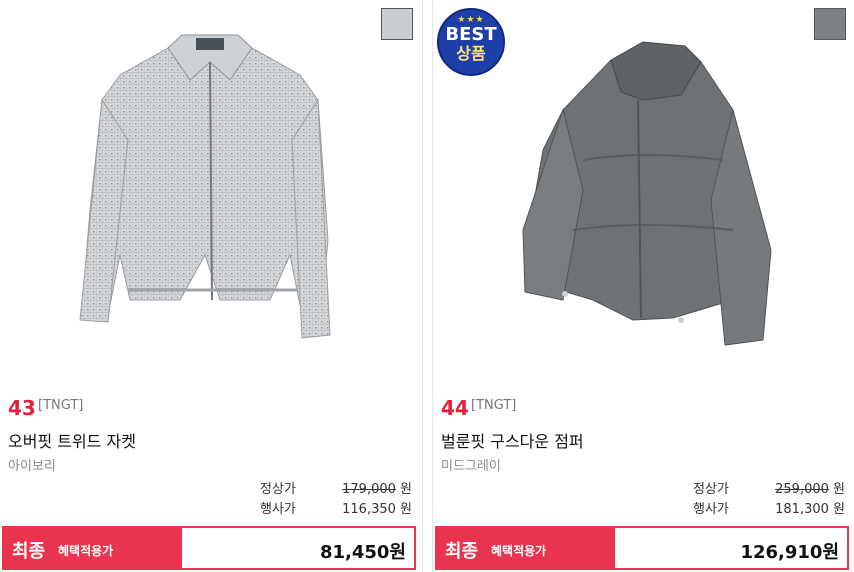  Describe the element at coordinates (810, 509) in the screenshot. I see `event-price-value: 181,300 원` at that location.